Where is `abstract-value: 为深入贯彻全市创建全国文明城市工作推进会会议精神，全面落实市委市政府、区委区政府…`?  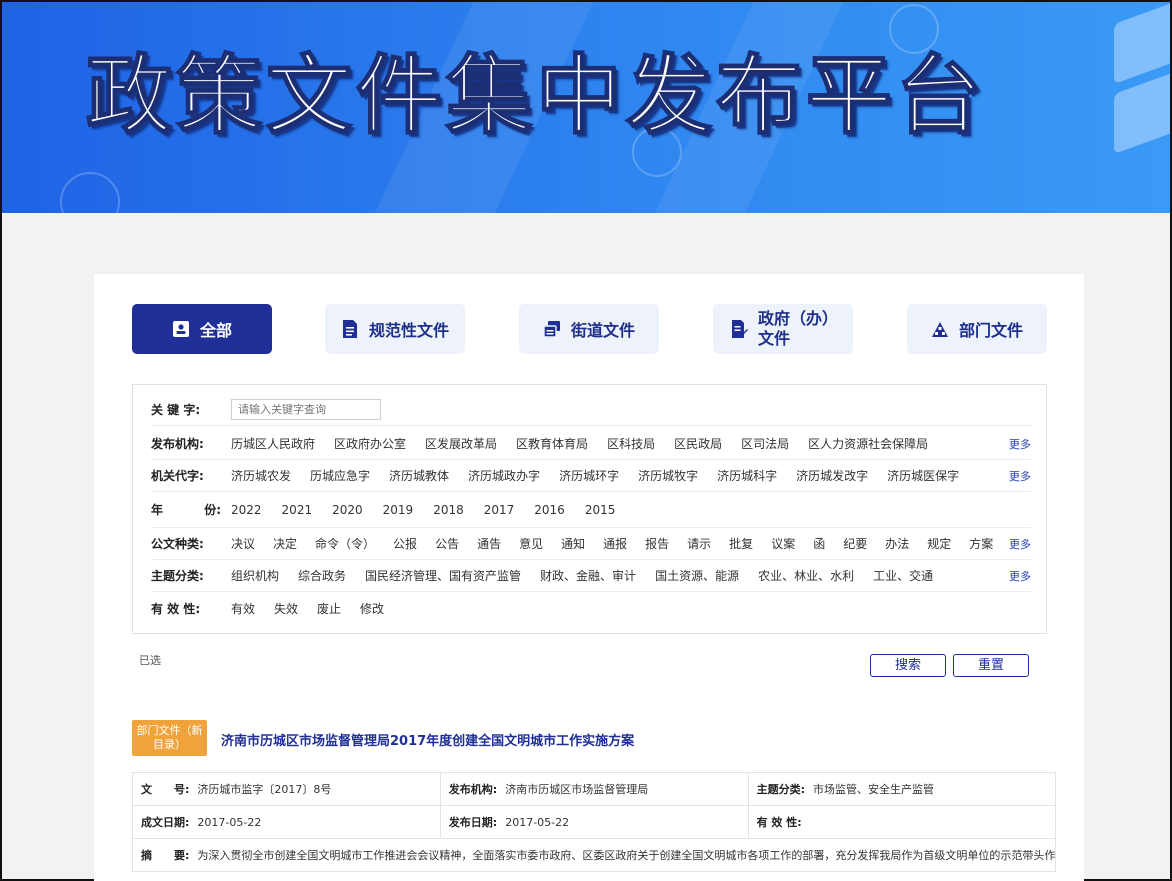
abstract-value: 为深入贯彻全市创建全国文明城市工作推进会会议精神，全面落实市委市政府、区委区政府… is located at coordinates (626, 855).